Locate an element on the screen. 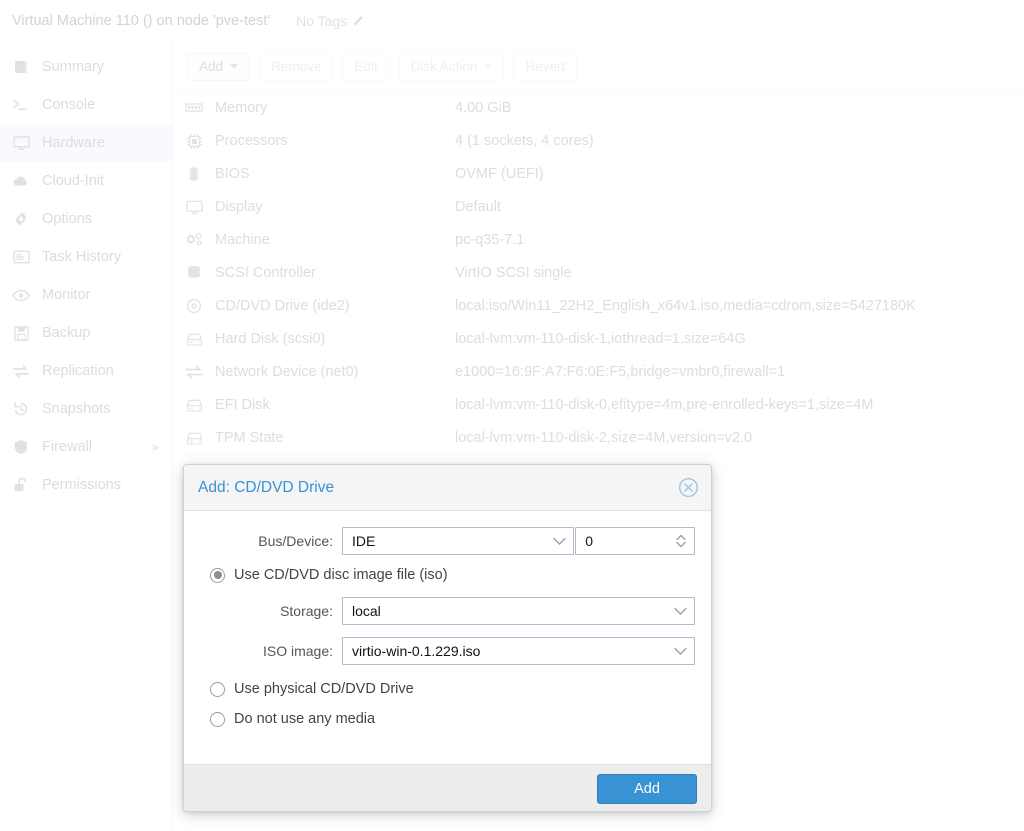 The height and width of the screenshot is (831, 1024). history-icon is located at coordinates (21, 409).